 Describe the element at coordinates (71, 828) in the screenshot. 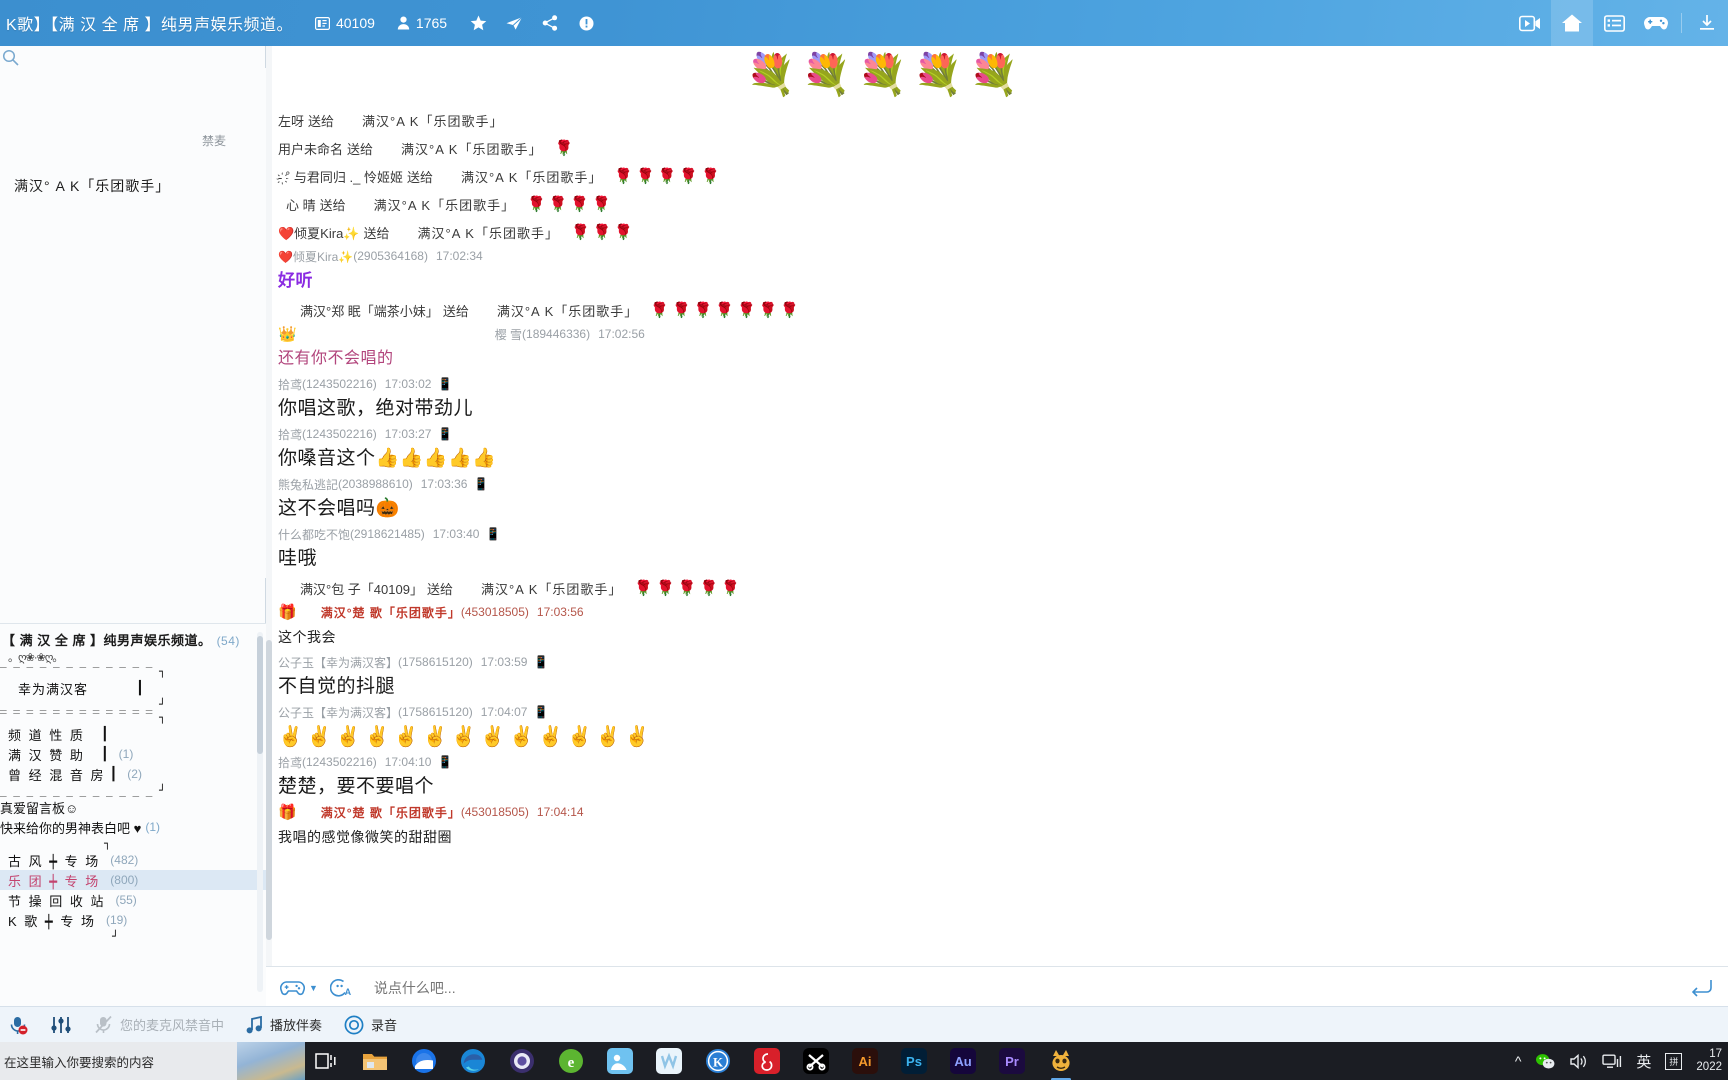

I see `board-sub-text: 快来给你的男神表白吧 ♥` at that location.